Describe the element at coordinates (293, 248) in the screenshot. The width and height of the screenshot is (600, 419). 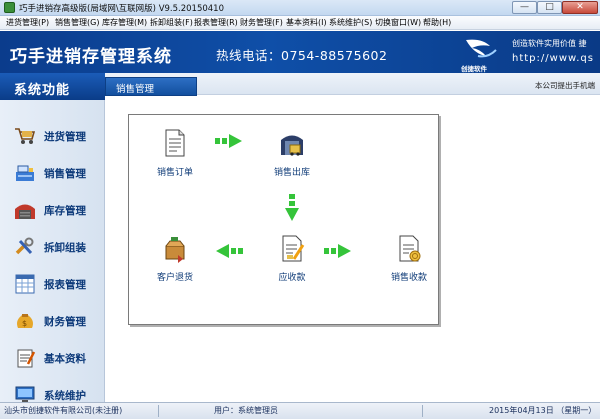
I see `invoice-pen-icon` at that location.